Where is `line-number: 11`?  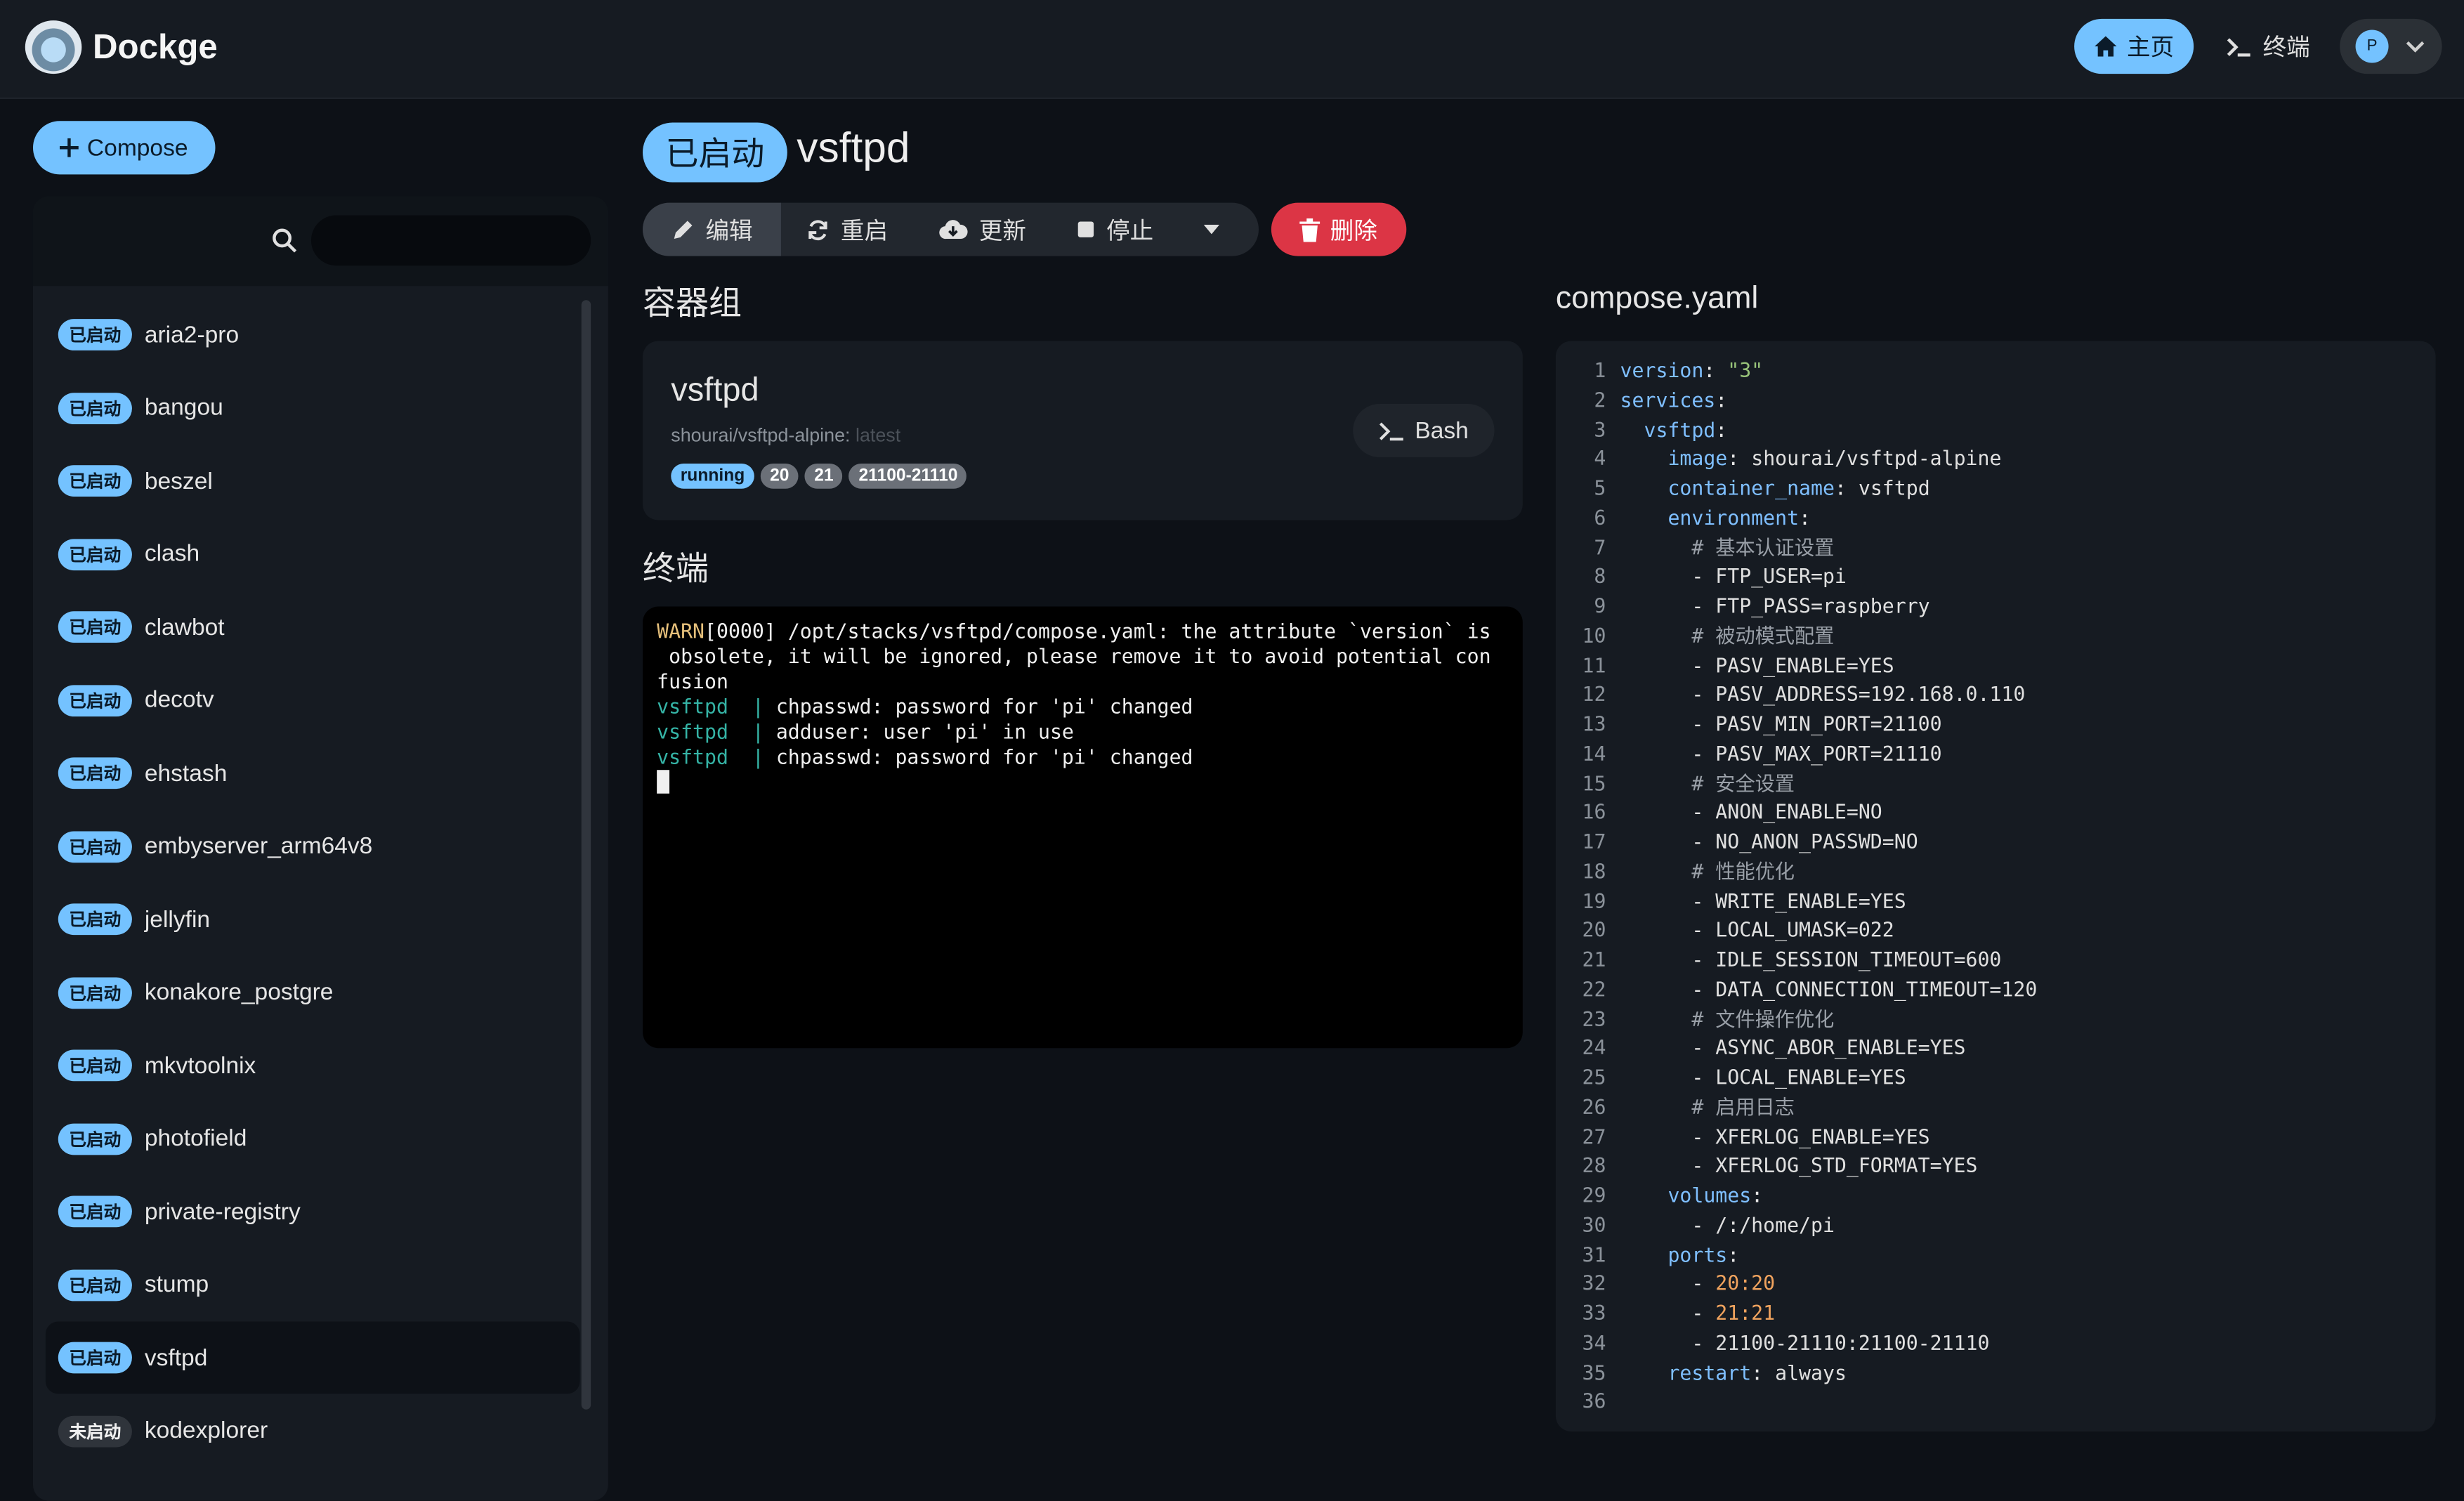
line-number: 11 is located at coordinates (1594, 665).